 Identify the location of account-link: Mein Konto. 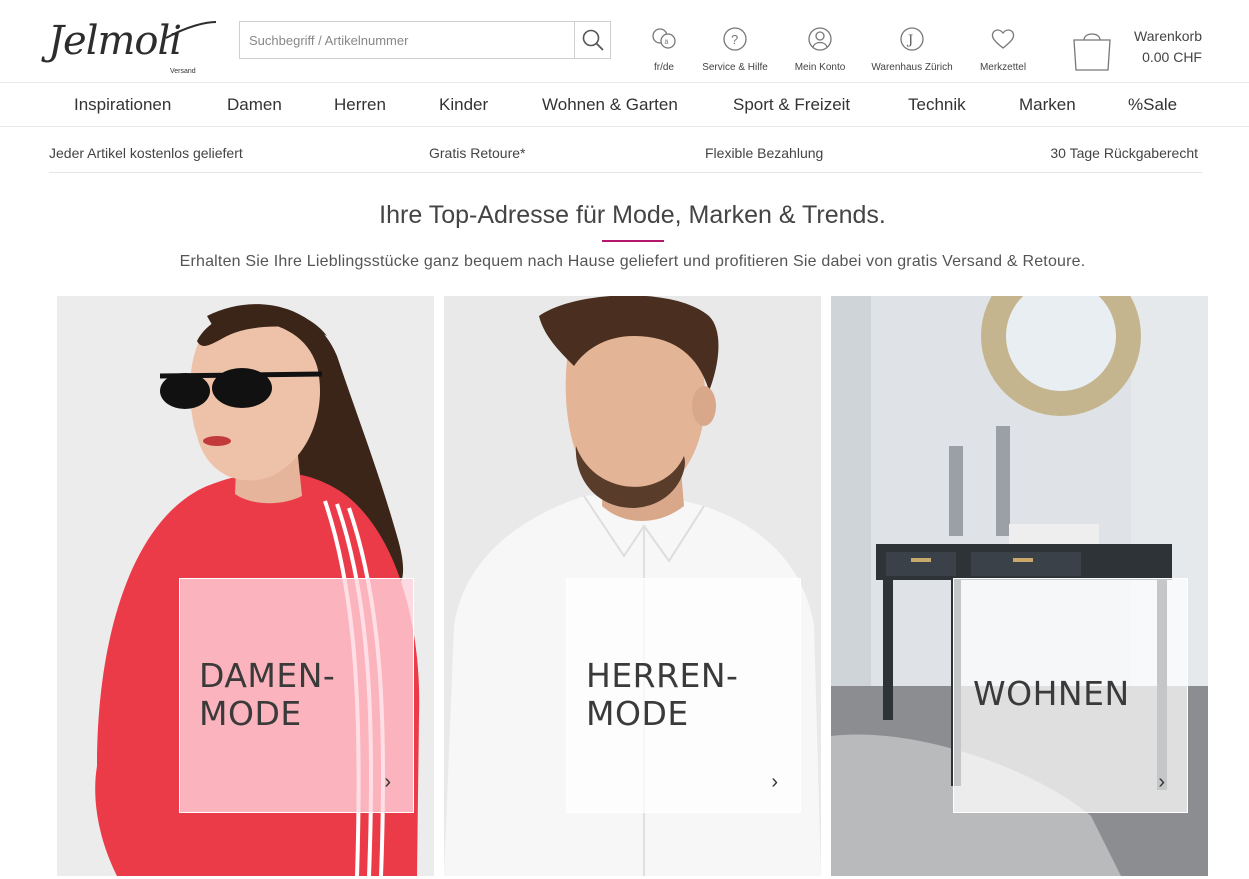
(820, 48).